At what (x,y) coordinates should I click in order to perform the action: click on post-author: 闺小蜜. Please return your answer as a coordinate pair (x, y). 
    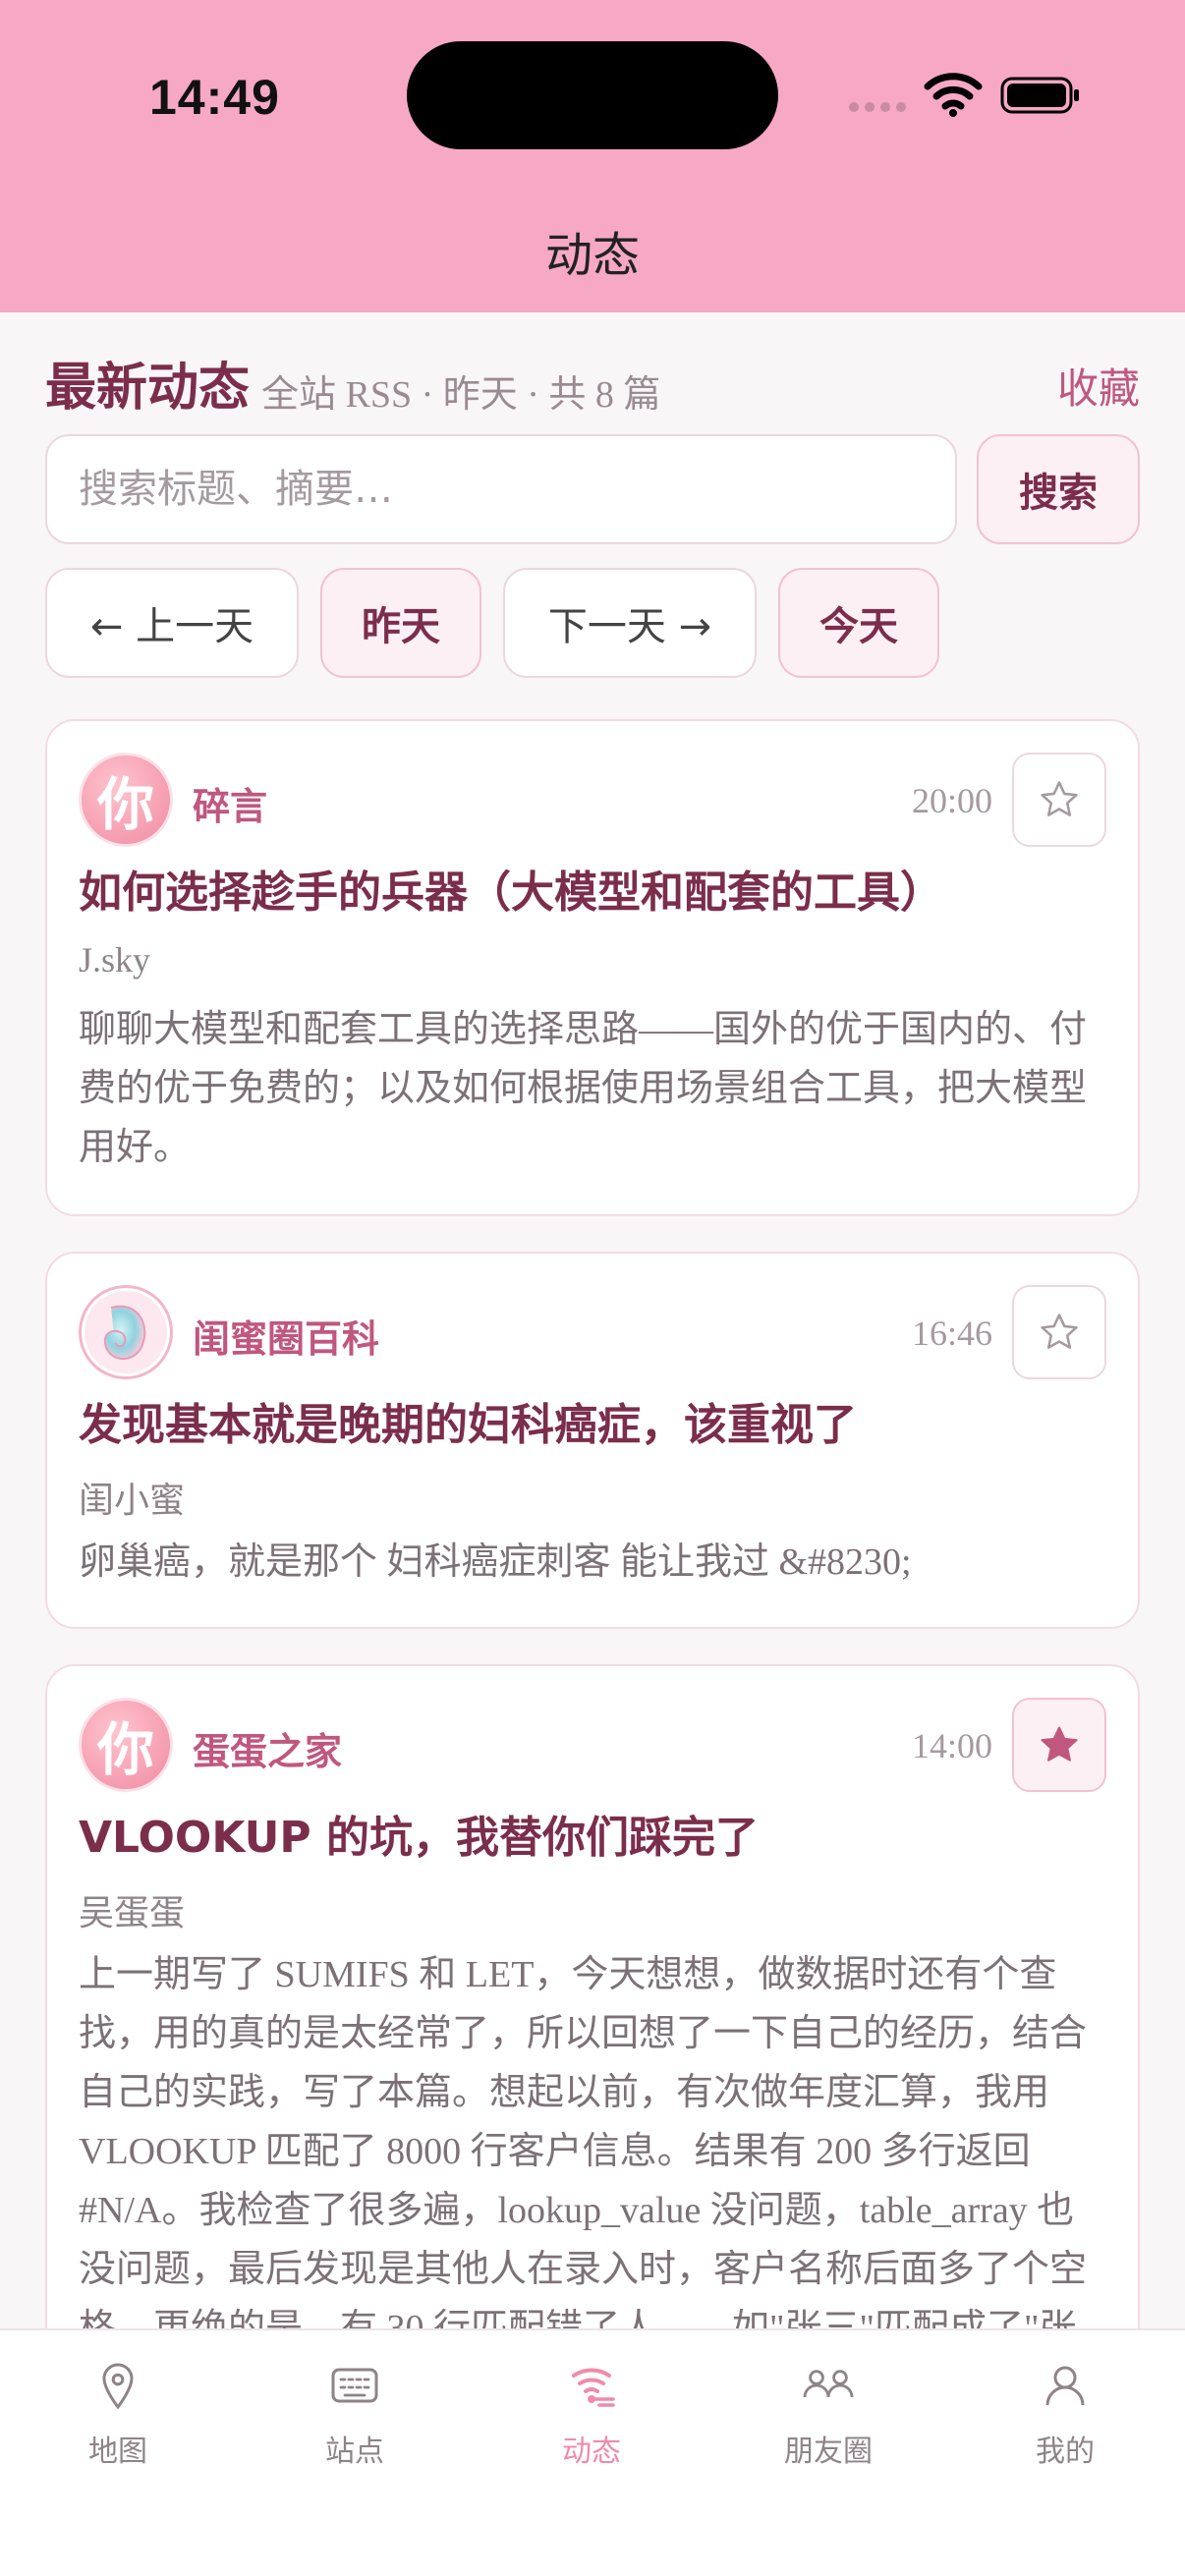
    Looking at the image, I should click on (133, 1500).